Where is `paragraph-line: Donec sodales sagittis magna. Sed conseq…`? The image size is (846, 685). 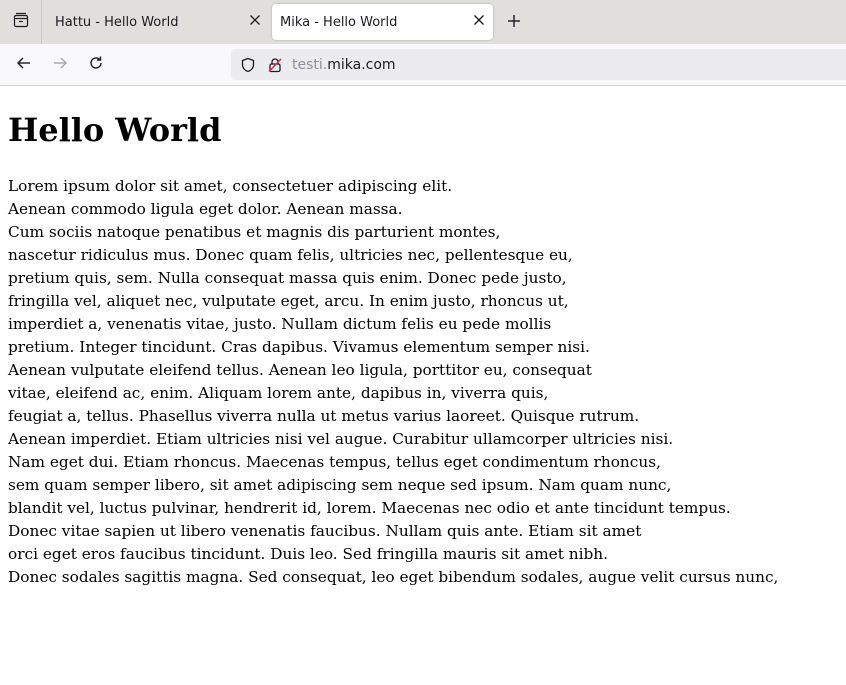 paragraph-line: Donec sodales sagittis magna. Sed conseq… is located at coordinates (393, 577).